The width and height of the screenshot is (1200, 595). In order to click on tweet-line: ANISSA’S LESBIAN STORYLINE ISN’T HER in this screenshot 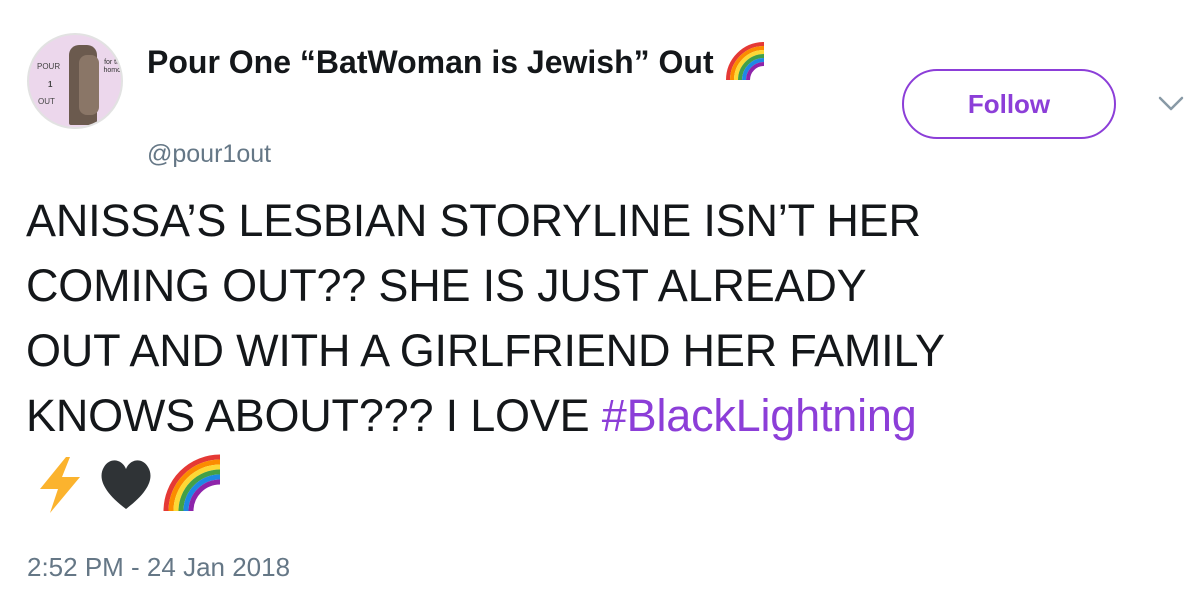, I will do `click(473, 220)`.